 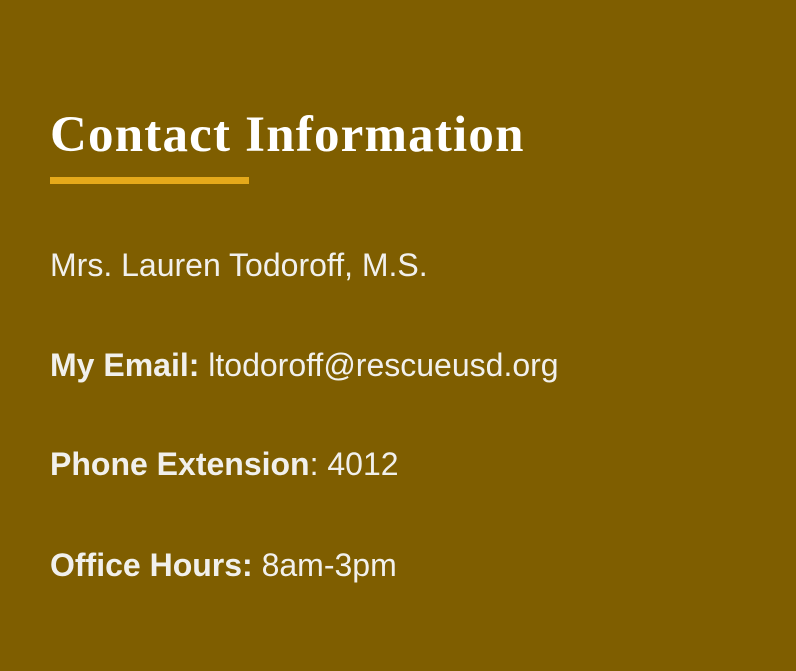 What do you see at coordinates (329, 565) in the screenshot?
I see `office-hours-value: 8am-3pm` at bounding box center [329, 565].